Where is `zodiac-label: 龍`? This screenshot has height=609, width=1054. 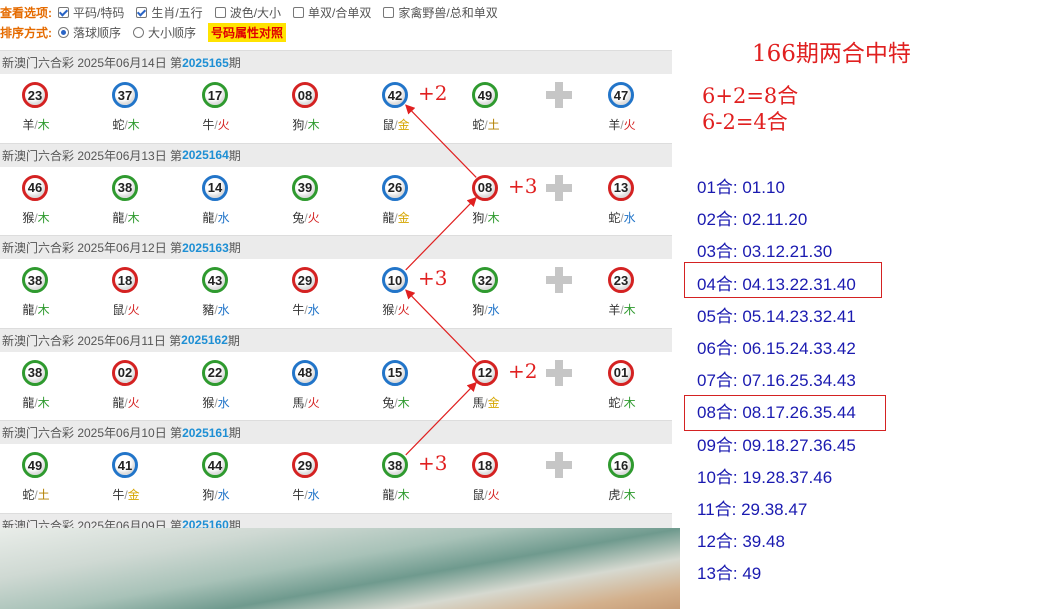
zodiac-label: 龍 is located at coordinates (208, 217).